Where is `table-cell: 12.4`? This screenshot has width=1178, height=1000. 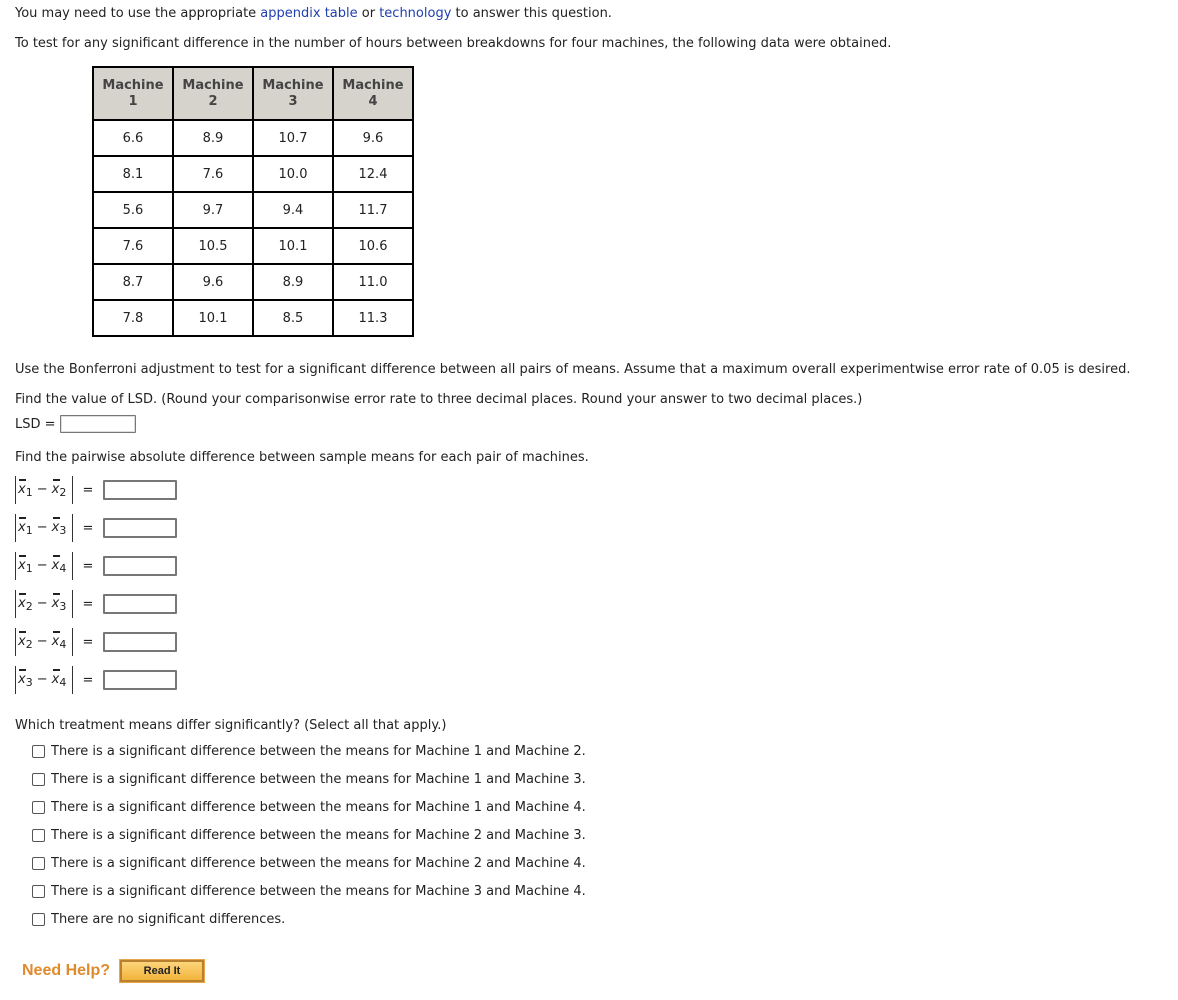
table-cell: 12.4 is located at coordinates (373, 174).